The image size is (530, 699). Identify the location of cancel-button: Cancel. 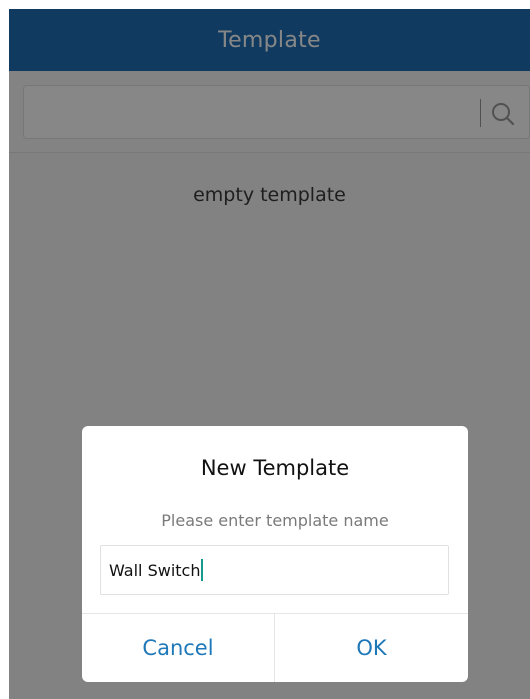
(178, 648).